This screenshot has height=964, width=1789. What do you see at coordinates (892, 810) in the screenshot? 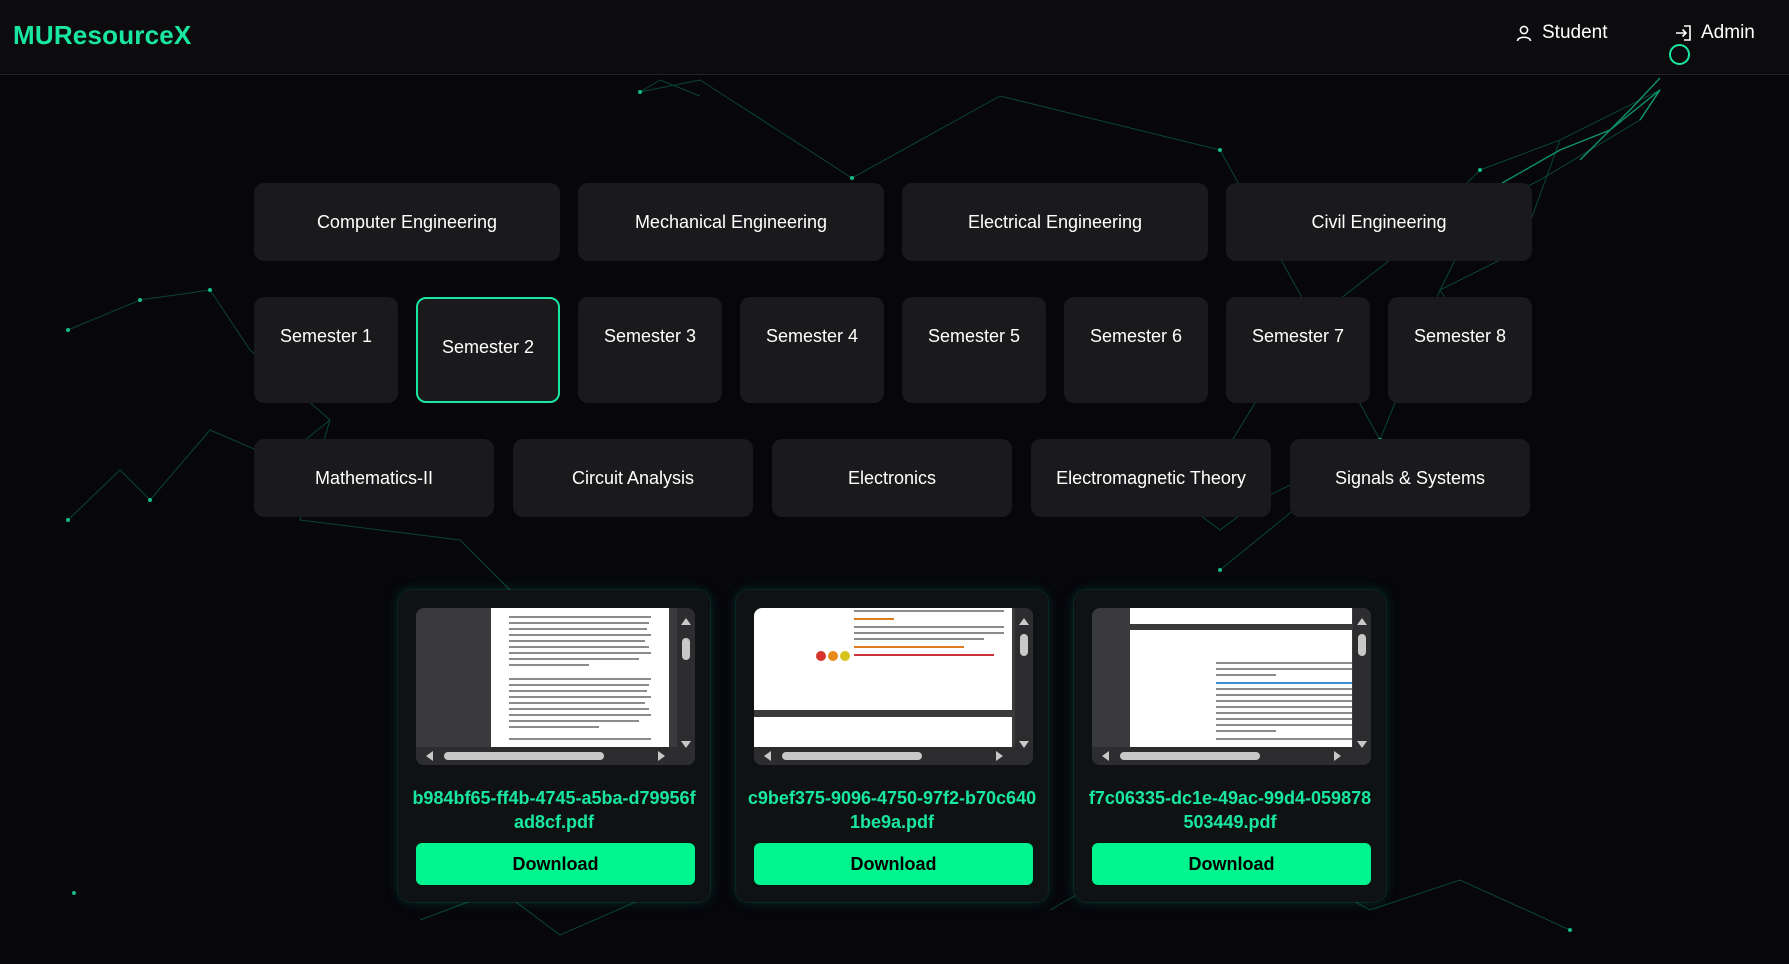
I see `file-name: c9bef375-9096-4750-97f2-b70c6401be9a.pdf` at bounding box center [892, 810].